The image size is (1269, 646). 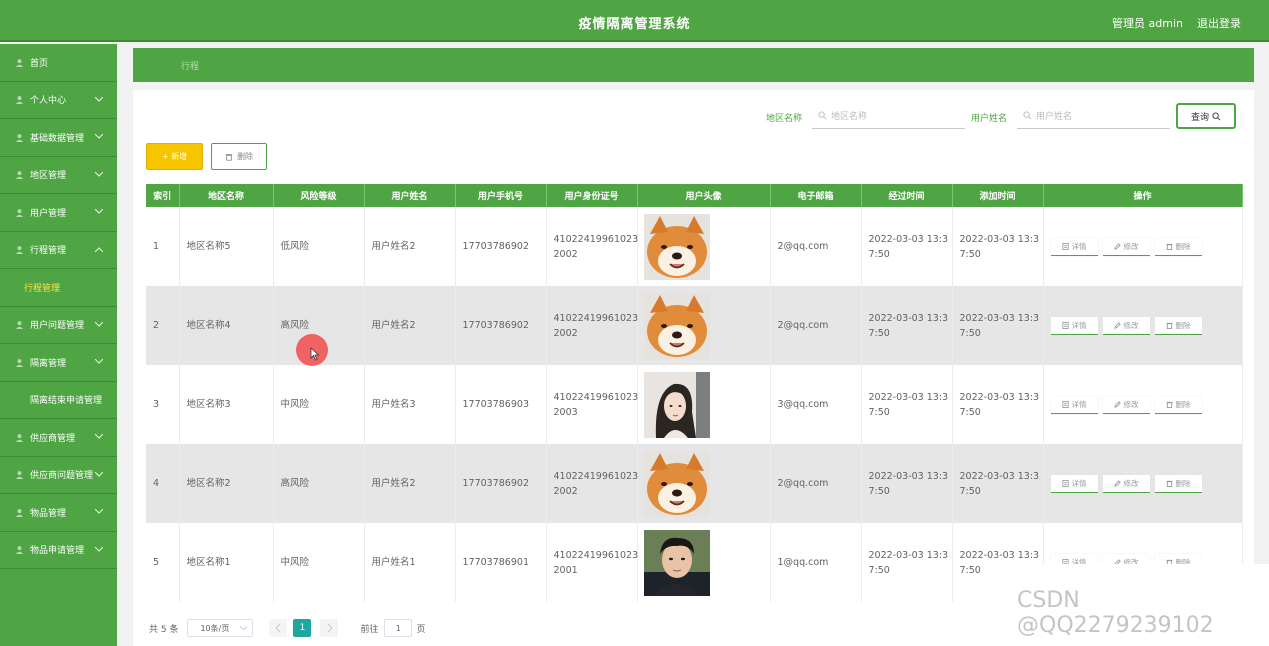 I want to click on breadcrumb-current: 行程, so click(x=190, y=65).